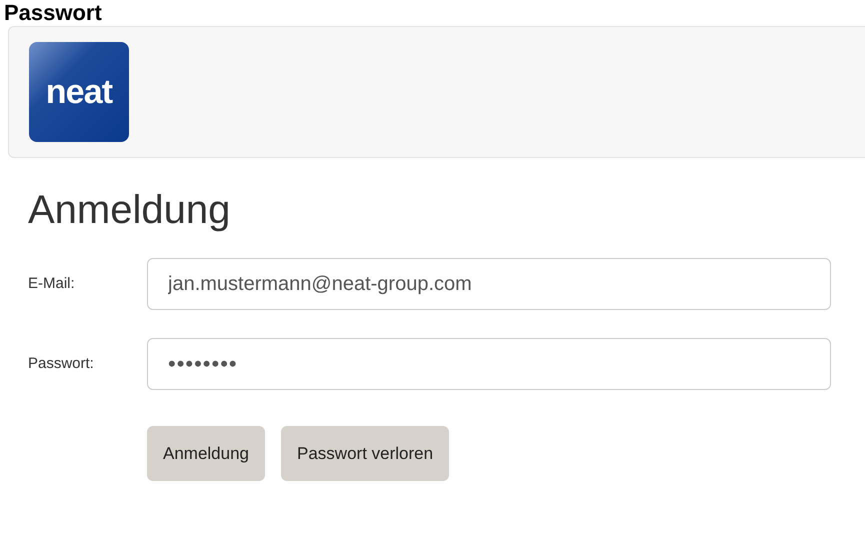 The width and height of the screenshot is (865, 546). Describe the element at coordinates (489, 364) in the screenshot. I see `password-field: ••••••••` at that location.